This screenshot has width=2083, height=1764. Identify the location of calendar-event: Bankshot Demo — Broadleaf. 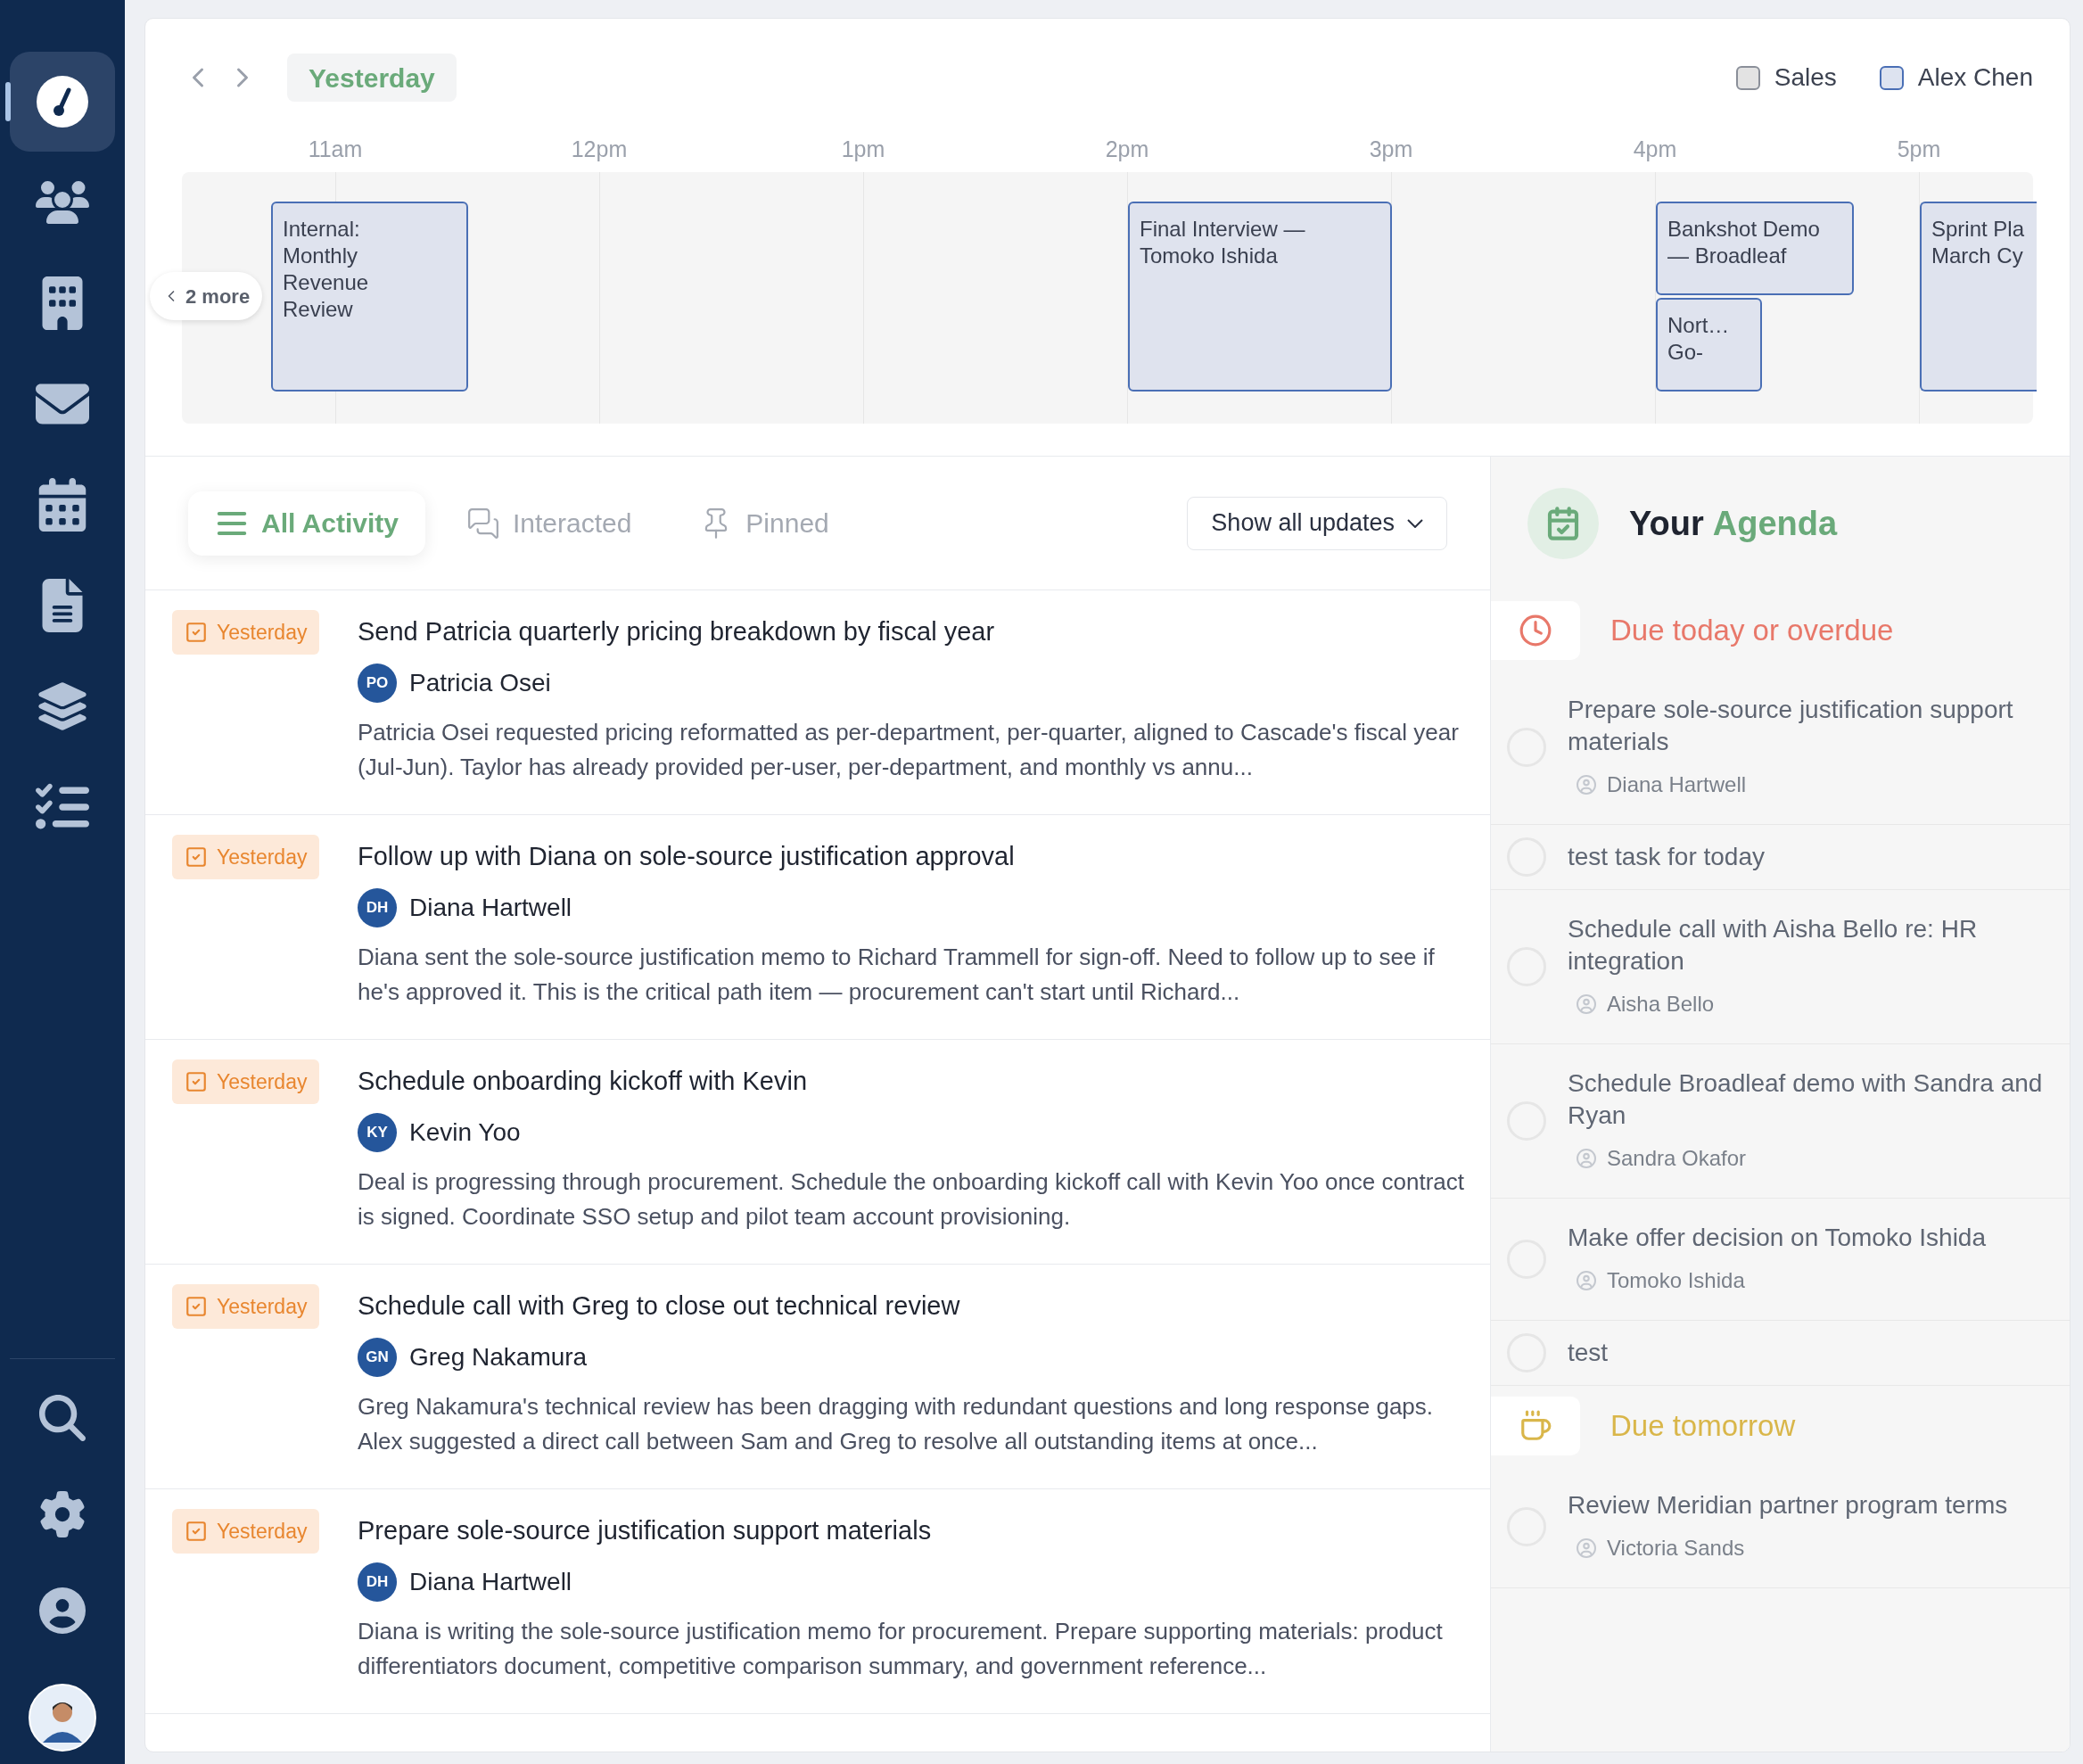
(1755, 248).